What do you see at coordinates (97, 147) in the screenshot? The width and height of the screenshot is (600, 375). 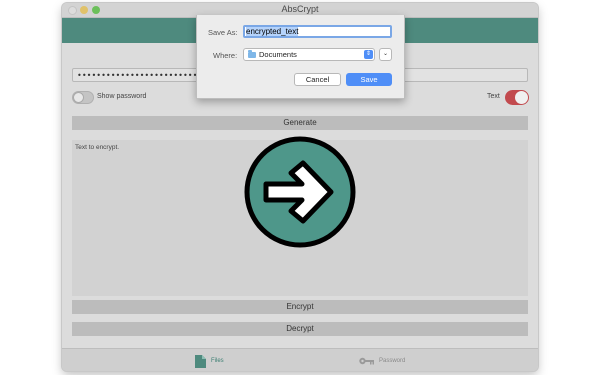 I see `text-input-placeholder: Text to encrypt.` at bounding box center [97, 147].